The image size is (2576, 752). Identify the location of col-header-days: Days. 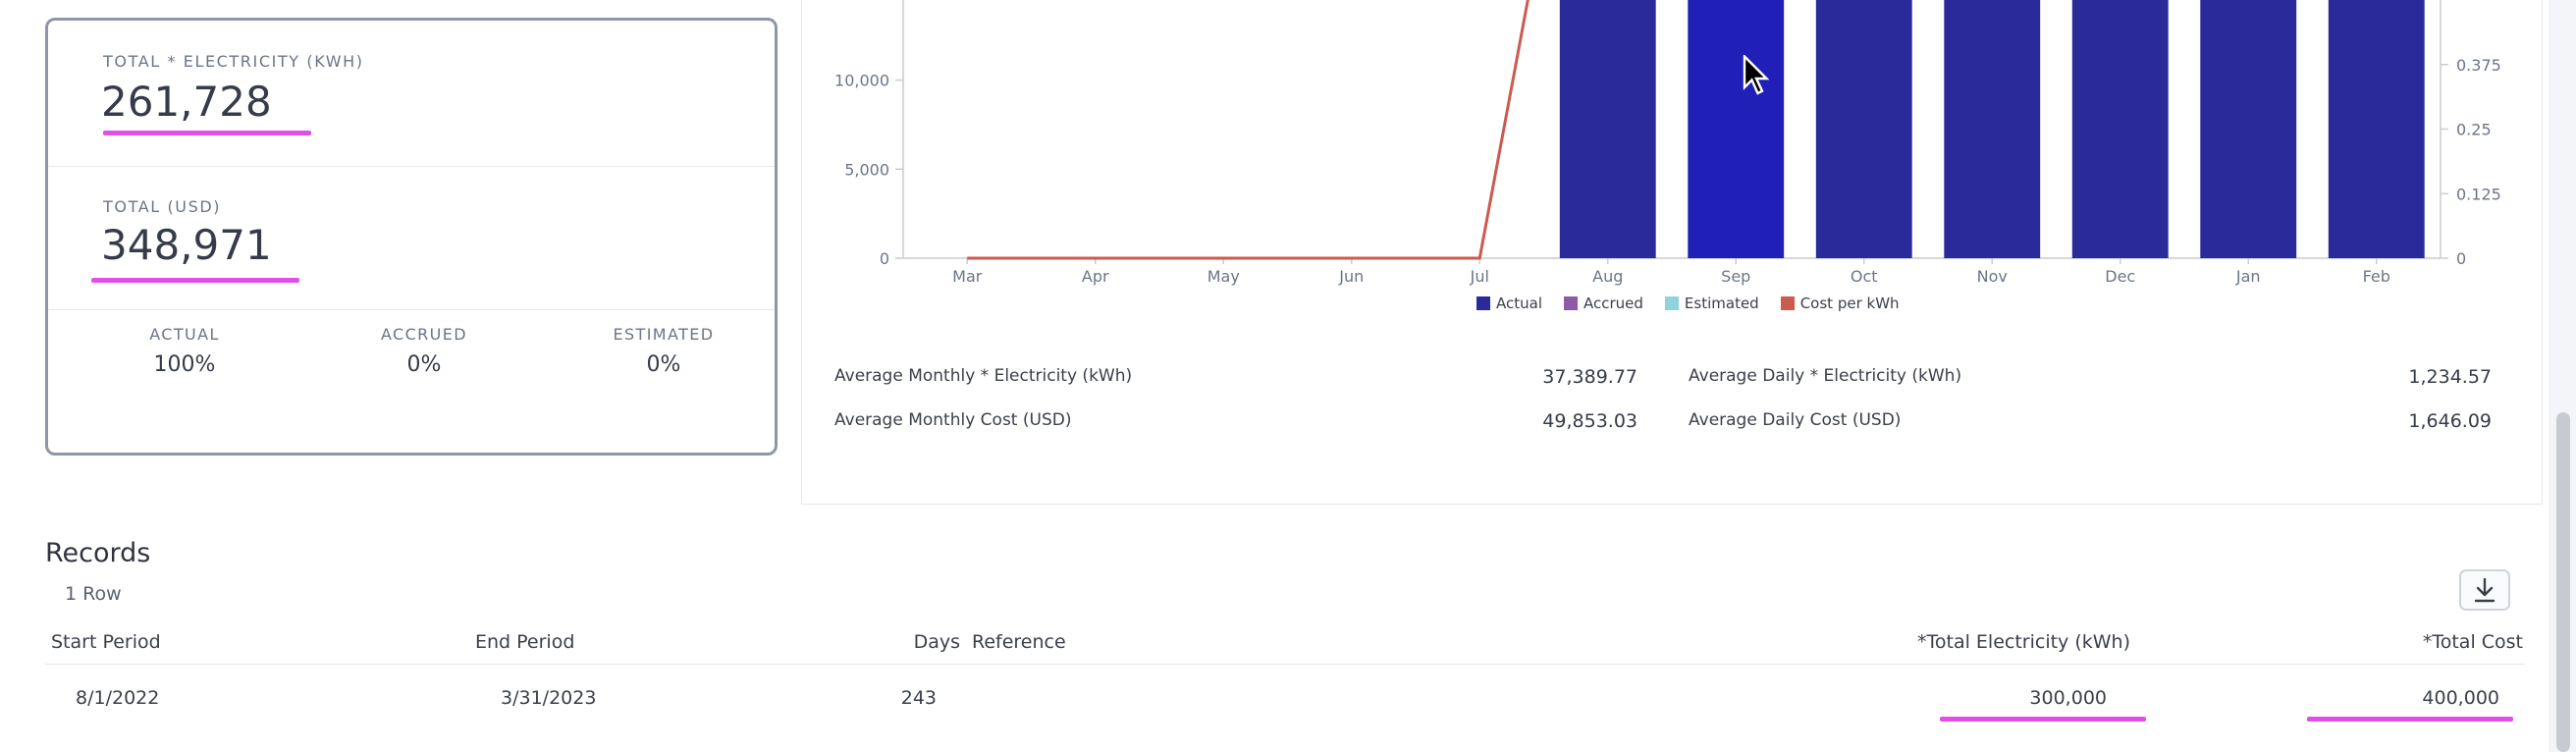
(912, 642).